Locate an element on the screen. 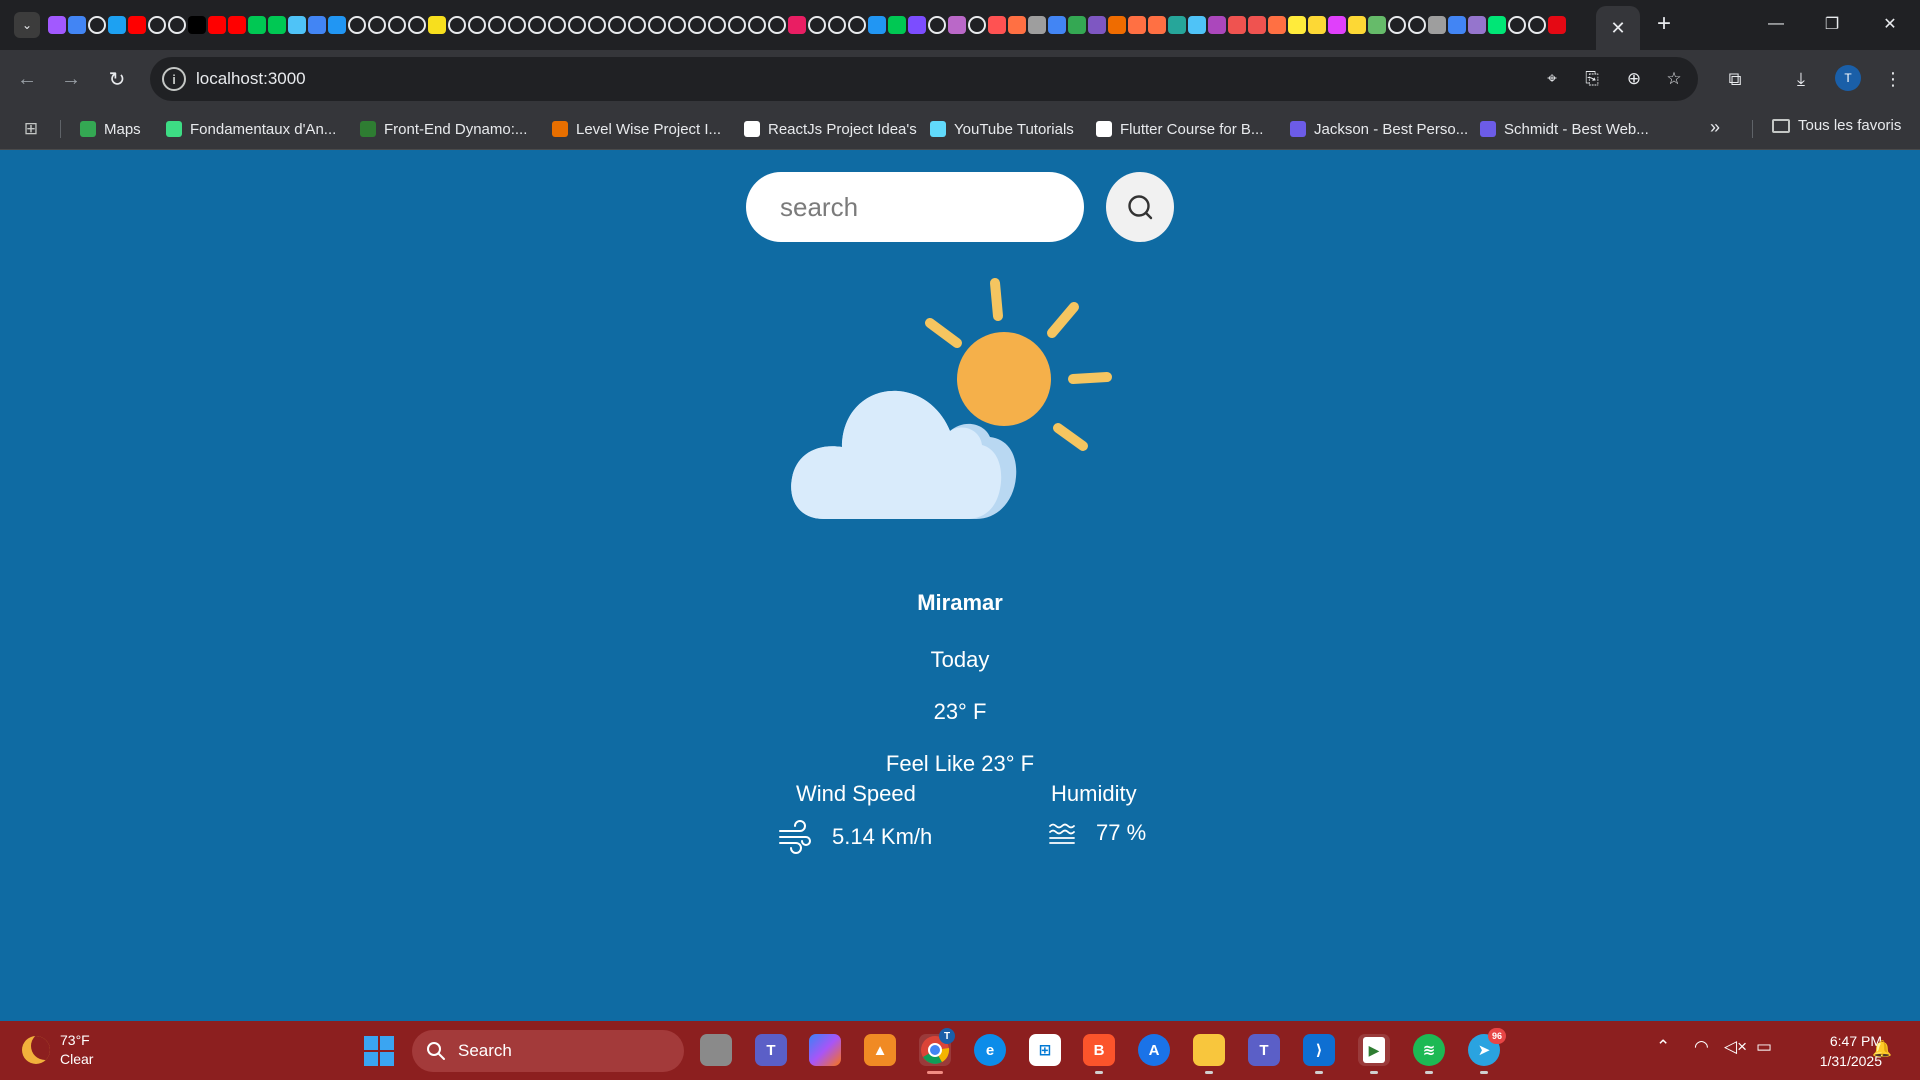  battery-icon: ▭ is located at coordinates (1764, 1047).